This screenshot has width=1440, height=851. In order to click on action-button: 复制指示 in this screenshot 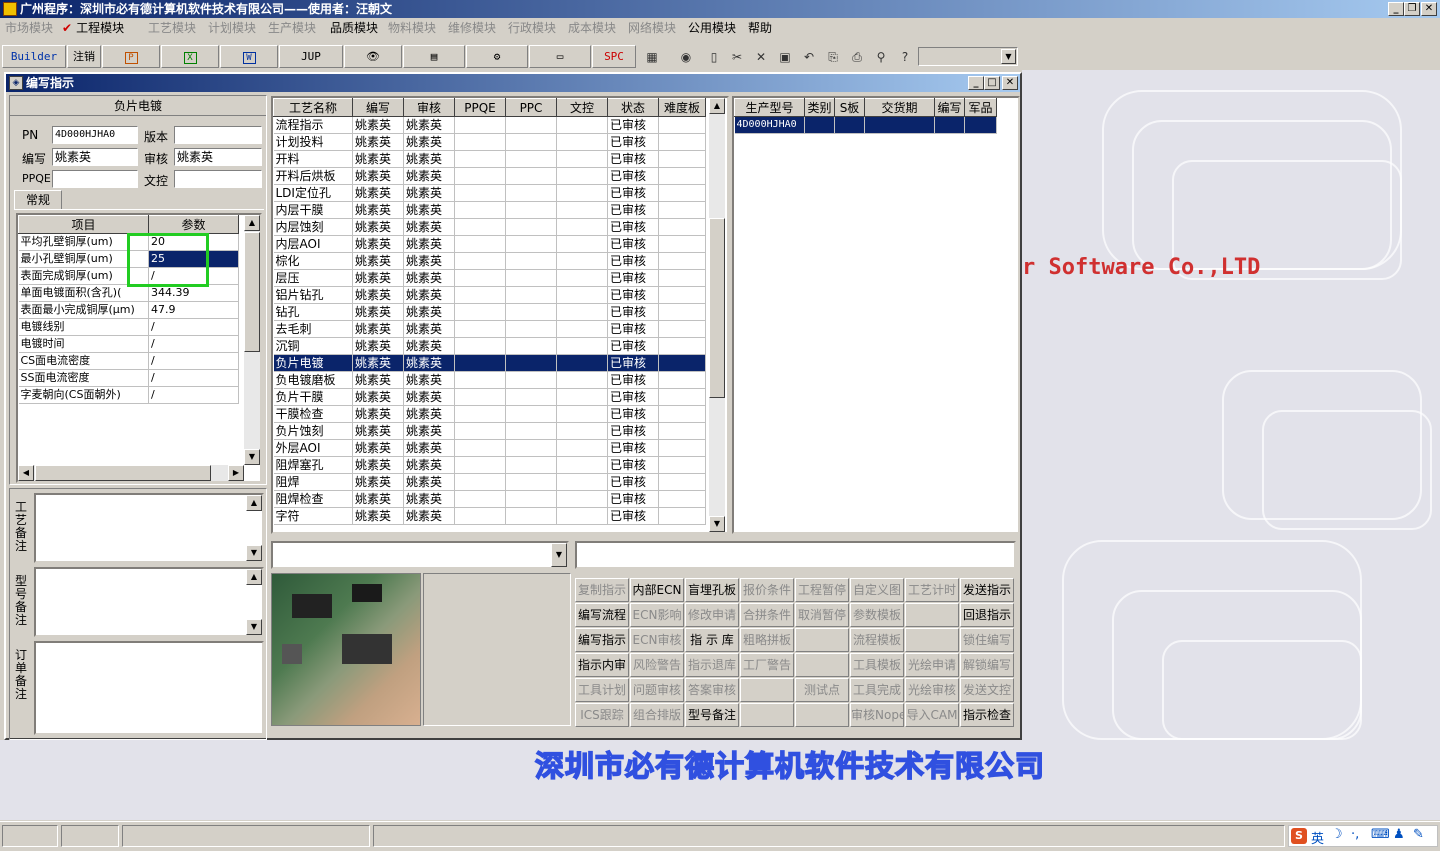, I will do `click(602, 590)`.